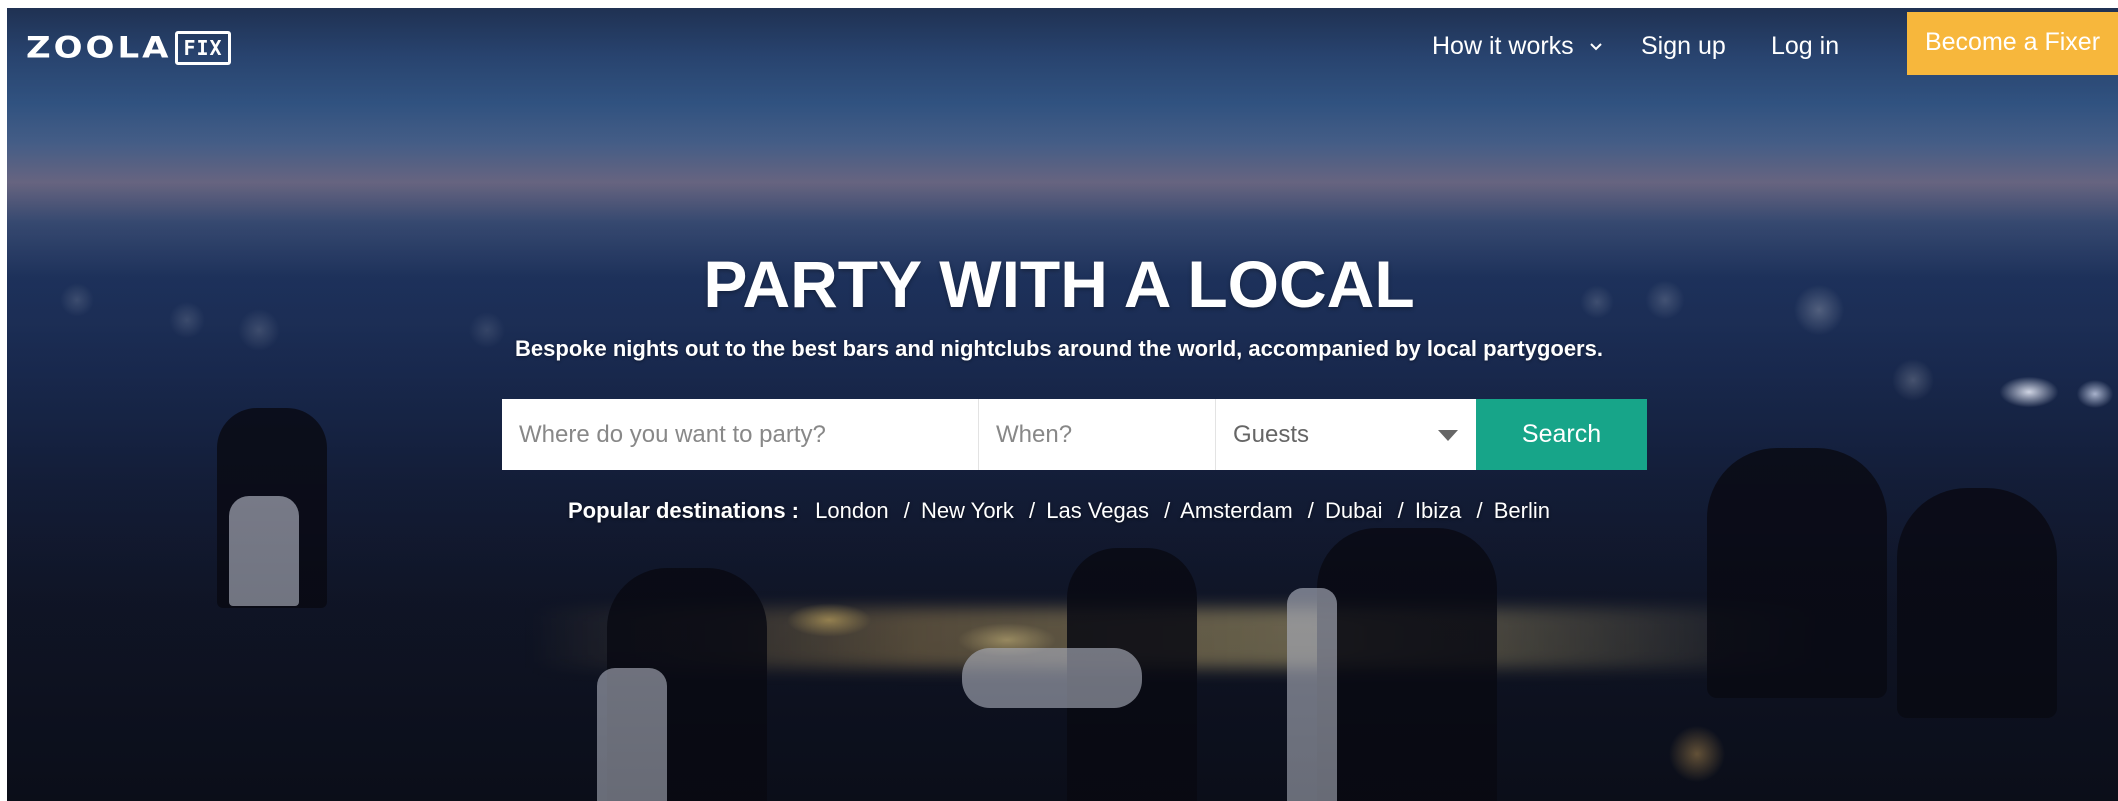  What do you see at coordinates (1059, 284) in the screenshot?
I see `hero-title: PARTY WITH A LOCAL` at bounding box center [1059, 284].